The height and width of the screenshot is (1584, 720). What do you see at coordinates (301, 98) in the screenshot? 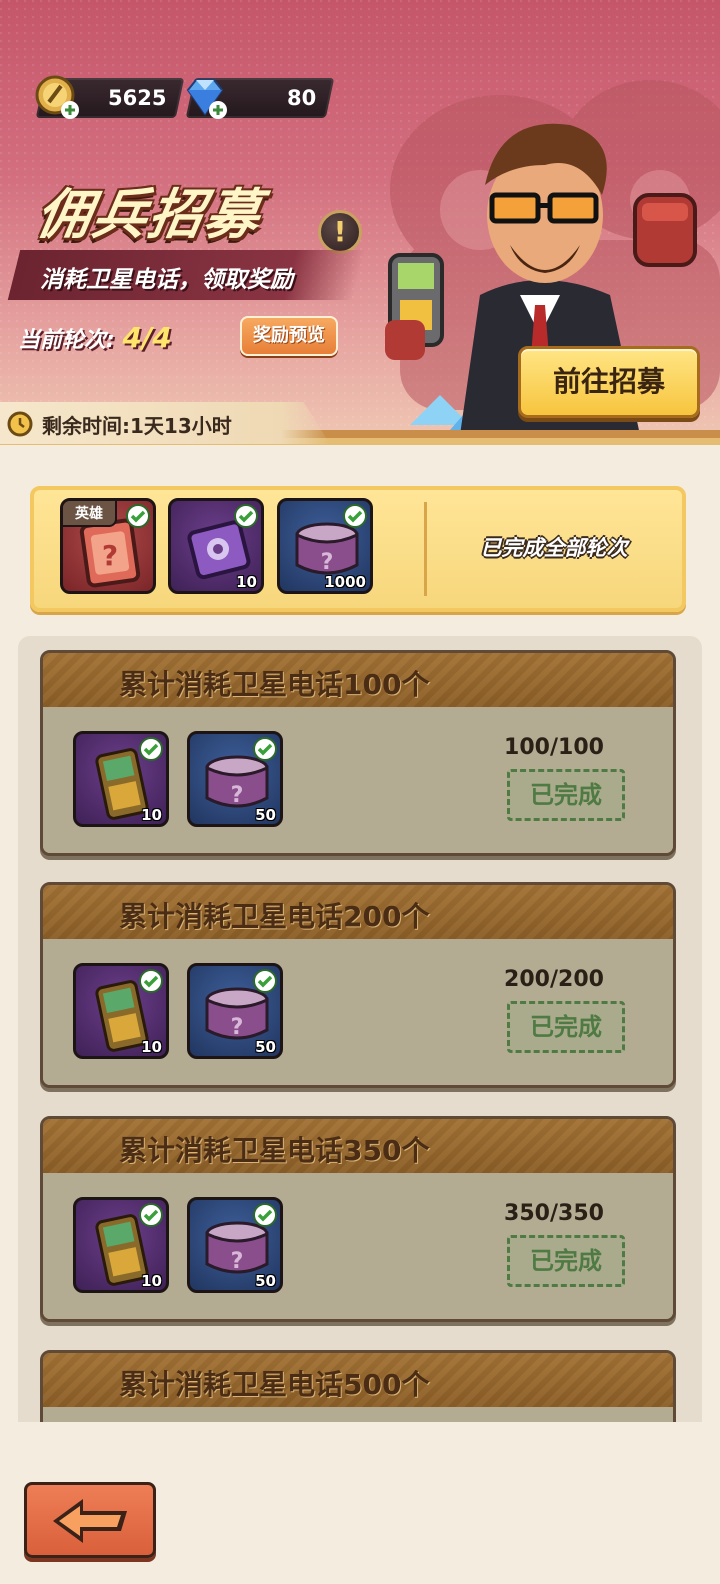
I see `gem-amount: 80` at bounding box center [301, 98].